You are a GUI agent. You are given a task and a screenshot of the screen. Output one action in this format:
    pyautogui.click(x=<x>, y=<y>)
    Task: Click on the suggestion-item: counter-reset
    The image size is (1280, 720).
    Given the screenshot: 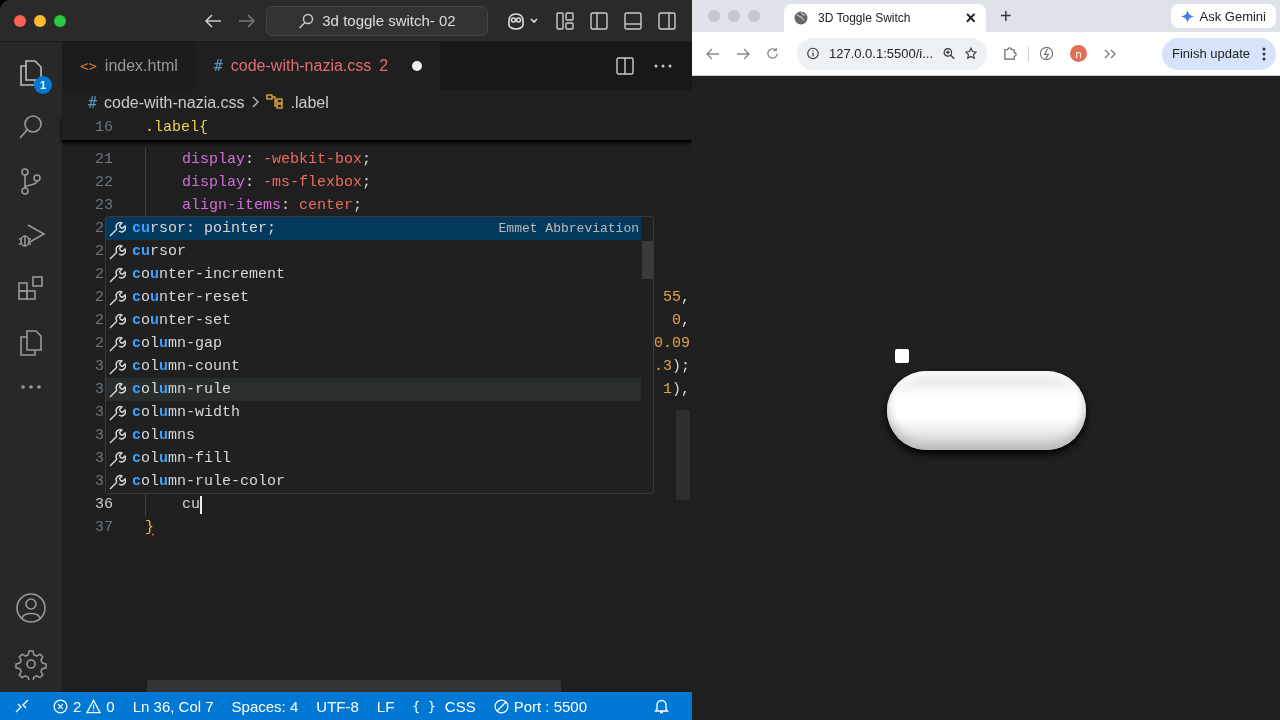 What is the action you would take?
    pyautogui.click(x=373, y=297)
    